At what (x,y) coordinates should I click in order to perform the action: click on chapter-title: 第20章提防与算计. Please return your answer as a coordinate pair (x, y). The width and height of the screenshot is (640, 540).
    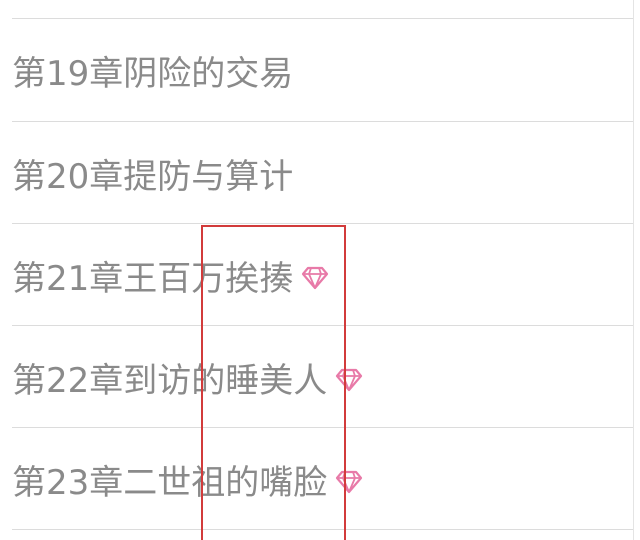
    Looking at the image, I should click on (153, 176).